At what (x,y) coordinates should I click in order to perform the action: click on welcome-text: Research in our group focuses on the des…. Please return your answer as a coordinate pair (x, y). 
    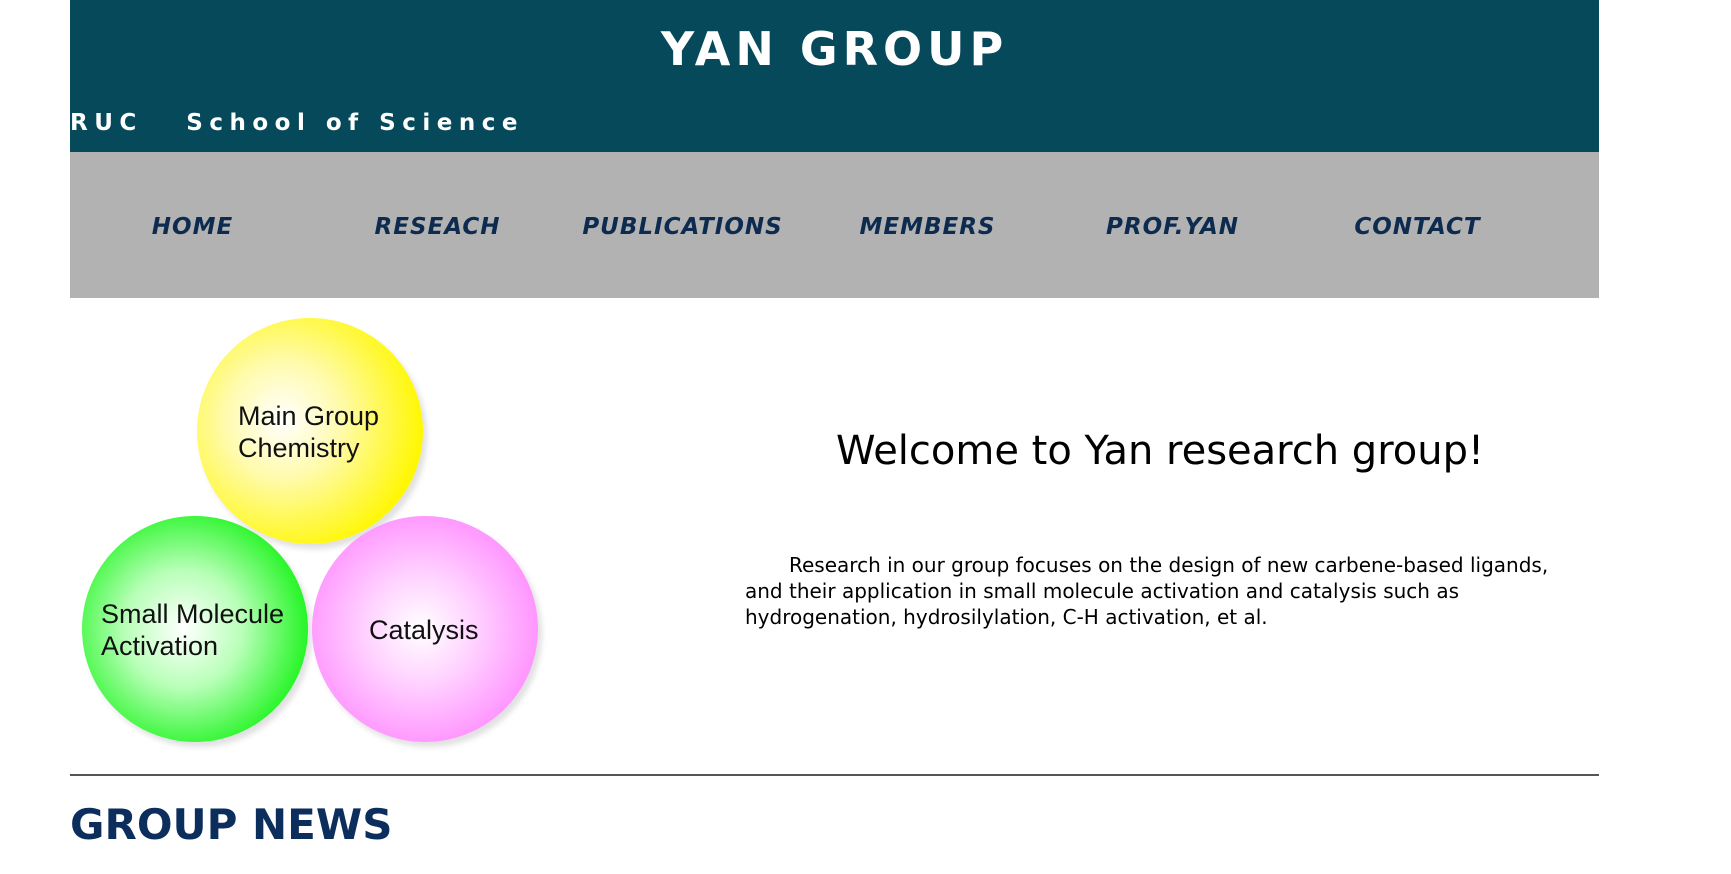
    Looking at the image, I should click on (1147, 591).